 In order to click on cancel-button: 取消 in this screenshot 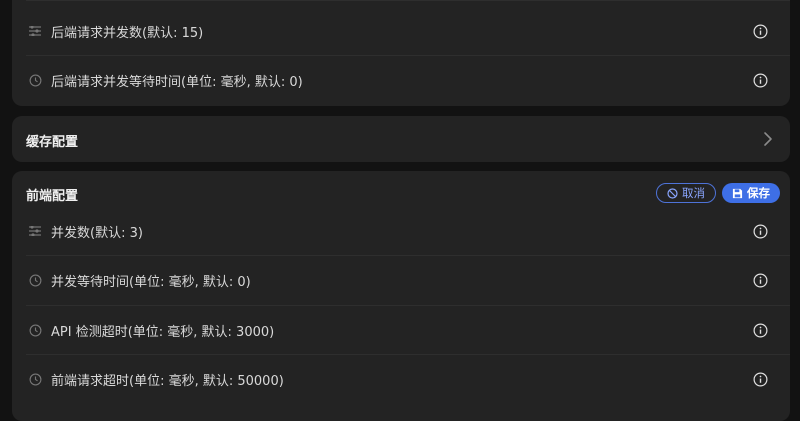, I will do `click(686, 193)`.